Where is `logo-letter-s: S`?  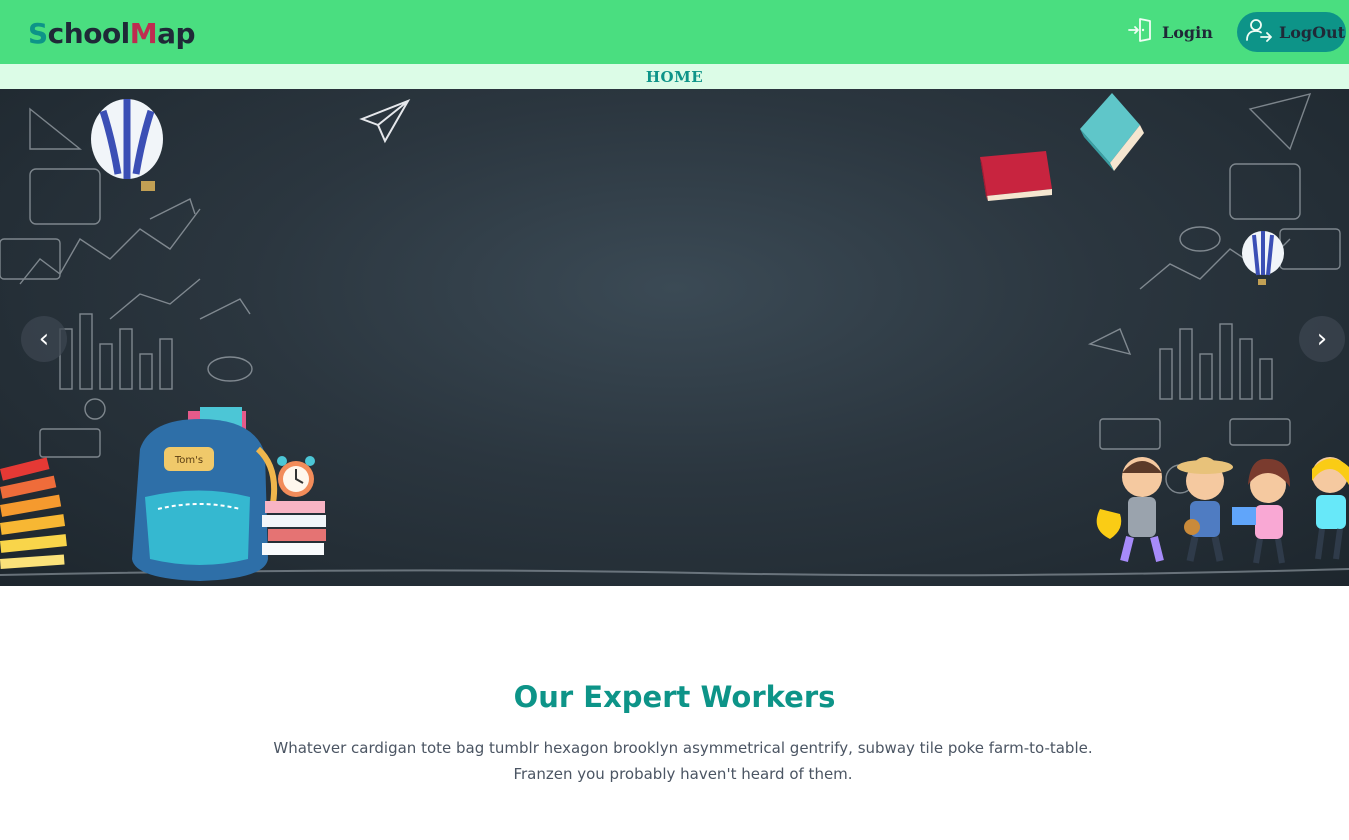
logo-letter-s: S is located at coordinates (38, 33).